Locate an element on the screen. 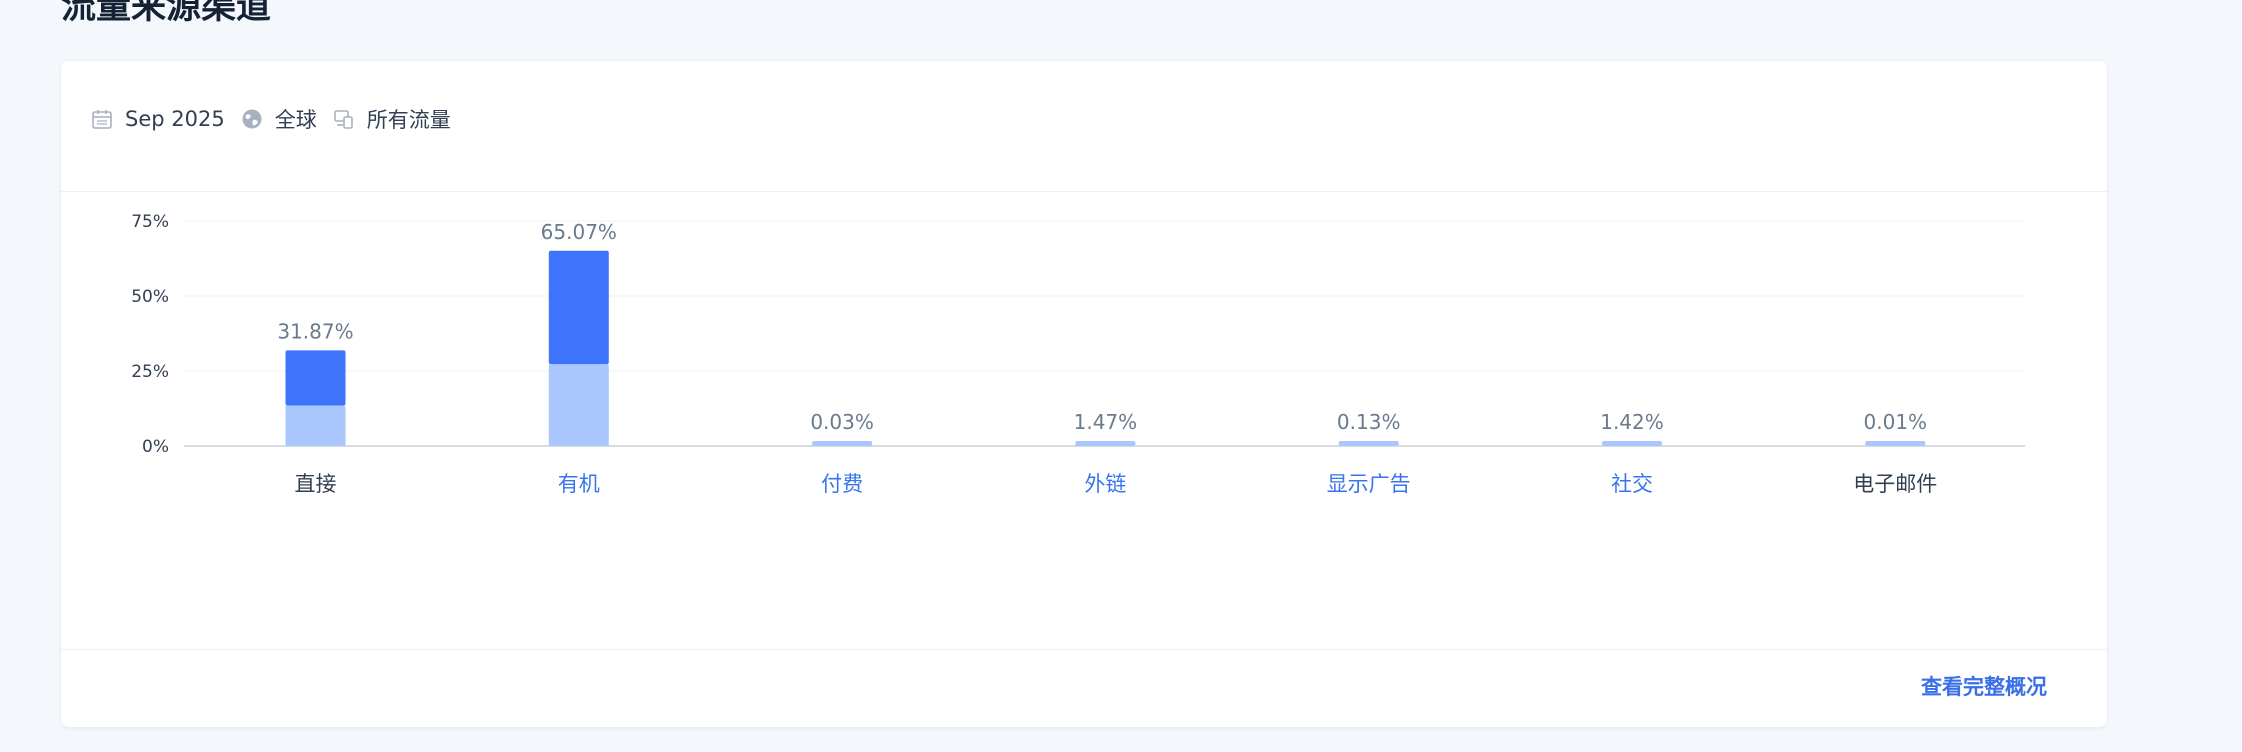 This screenshot has width=2242, height=752. y-tick-label: 50% is located at coordinates (150, 297).